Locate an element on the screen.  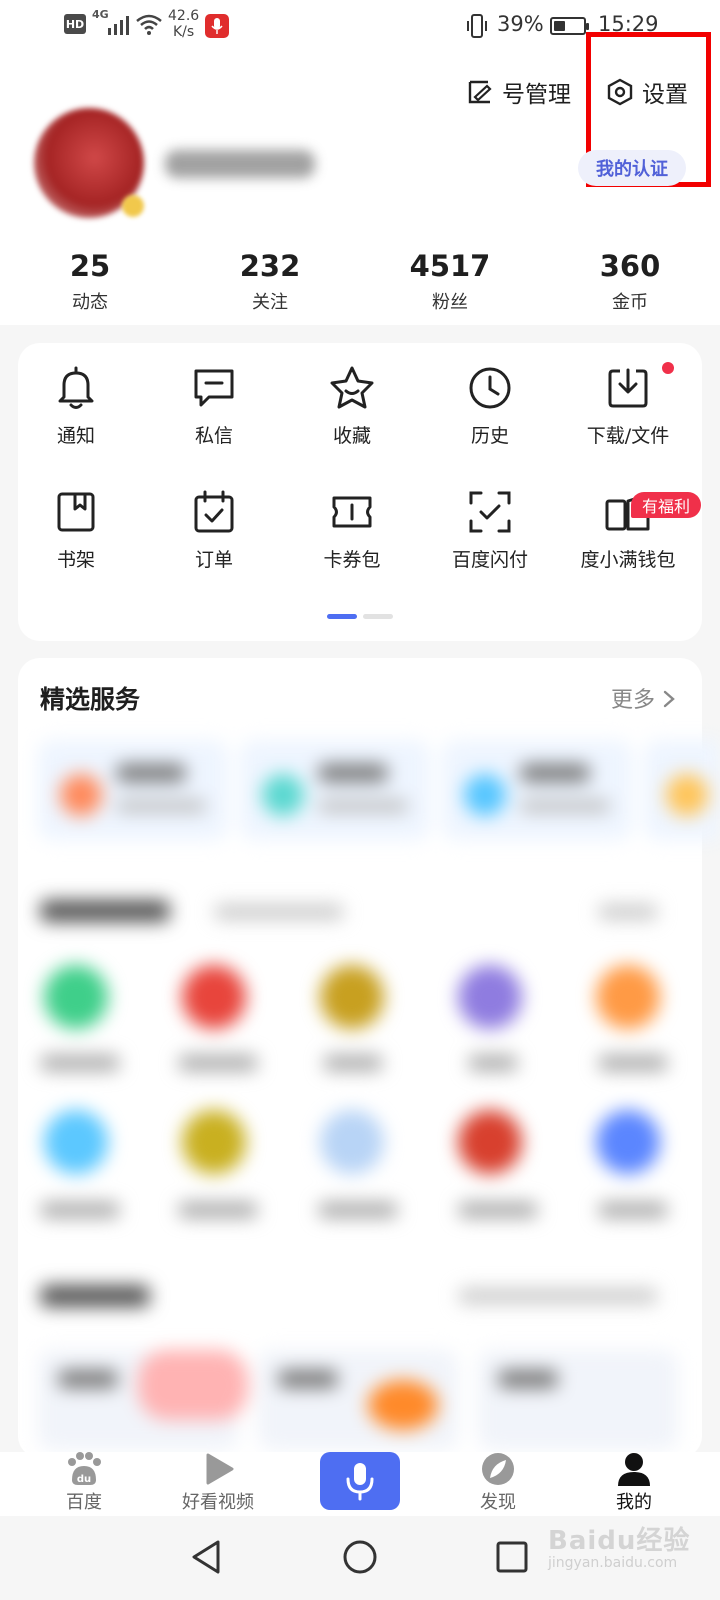
shortcut-notifications: 通知 is located at coordinates (76, 406).